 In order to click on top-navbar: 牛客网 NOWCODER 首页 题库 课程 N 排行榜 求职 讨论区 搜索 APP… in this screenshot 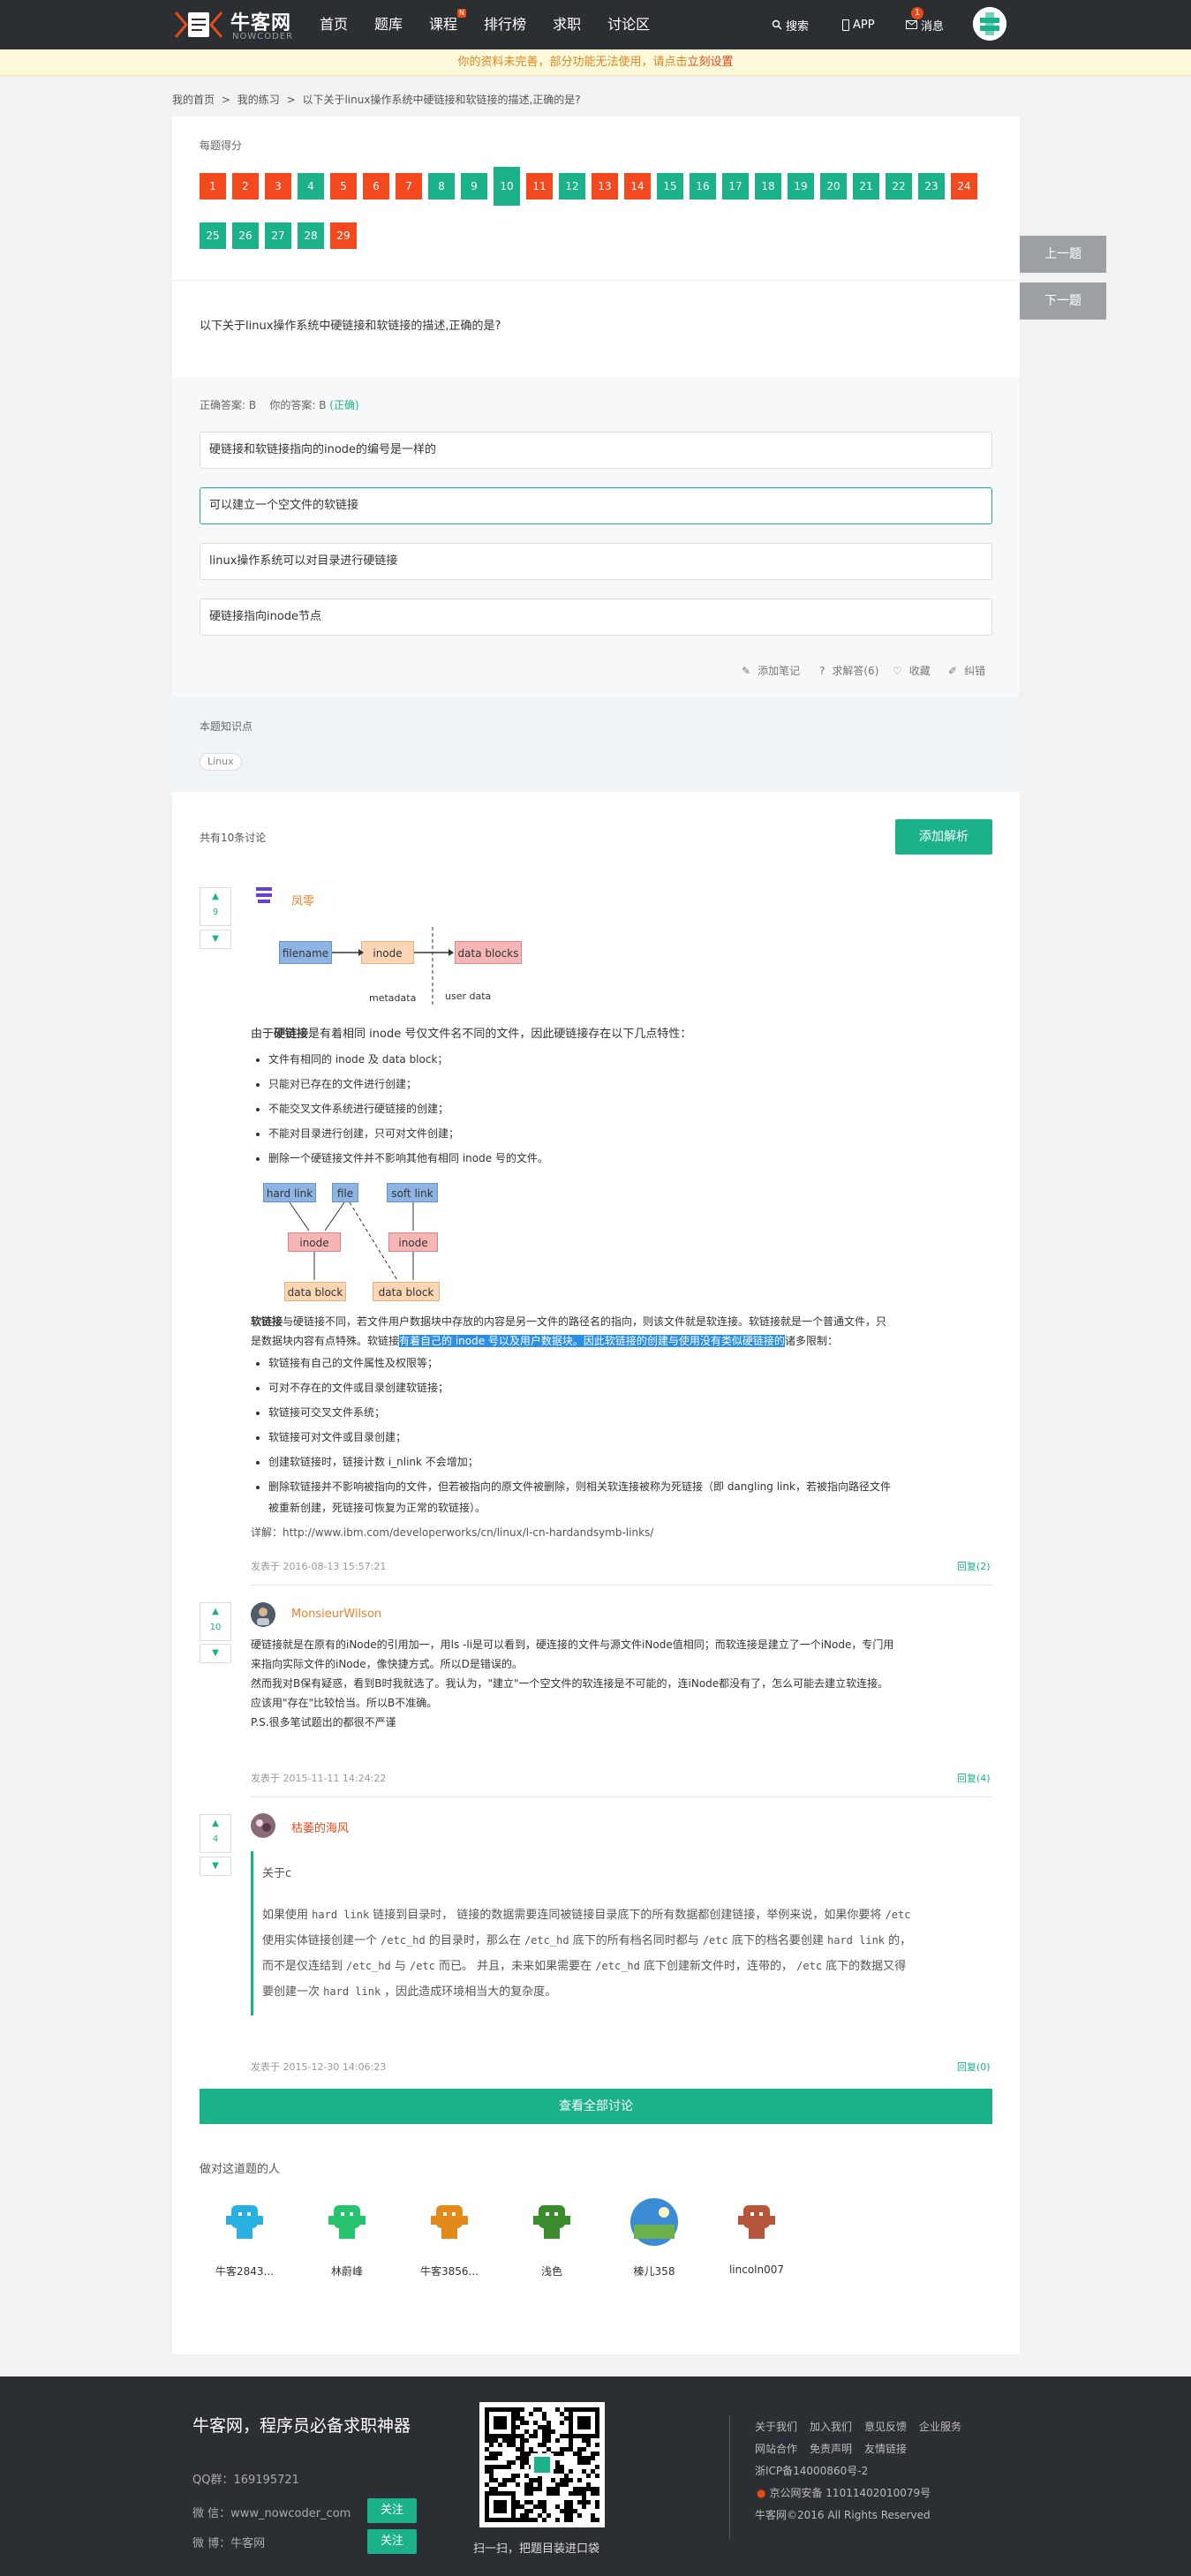, I will do `click(595, 25)`.